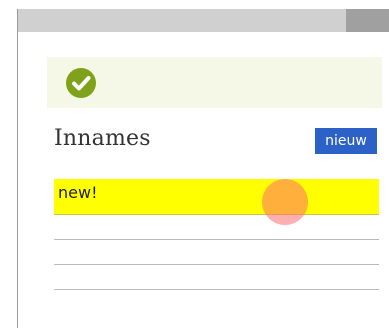 The image size is (389, 328). I want to click on list-item-label: new!, so click(78, 192).